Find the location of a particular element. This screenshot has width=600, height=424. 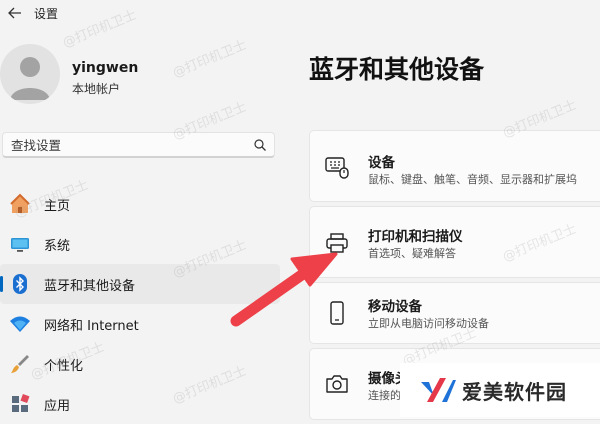

annotation-arrow is located at coordinates (284, 289).